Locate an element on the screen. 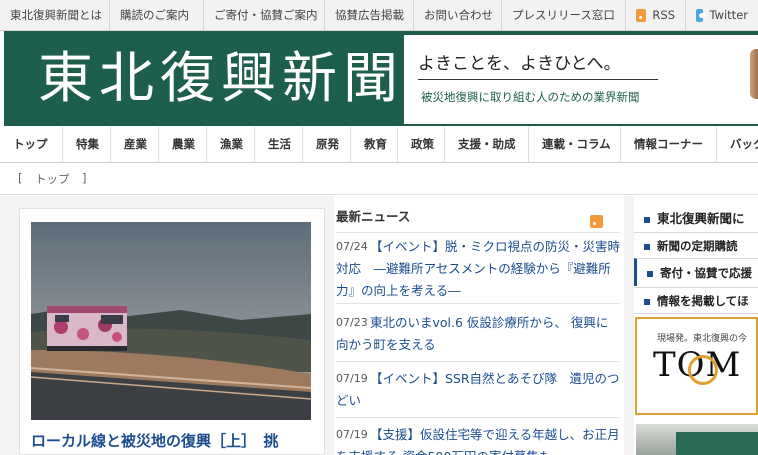 The height and width of the screenshot is (455, 758). sidebar-item-label: 寄付・協賛で応援 is located at coordinates (706, 273).